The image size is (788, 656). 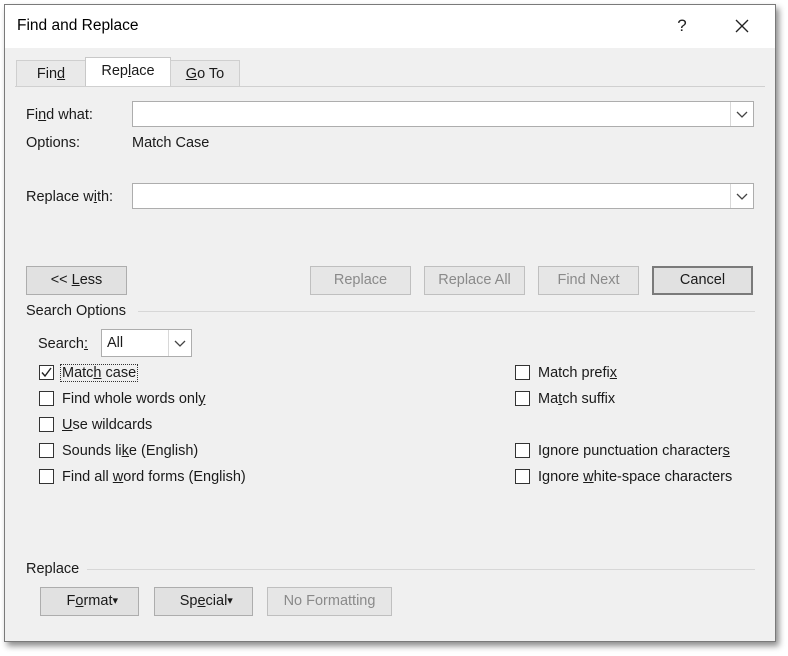 I want to click on tab-find-label: Fin, so click(x=47, y=74).